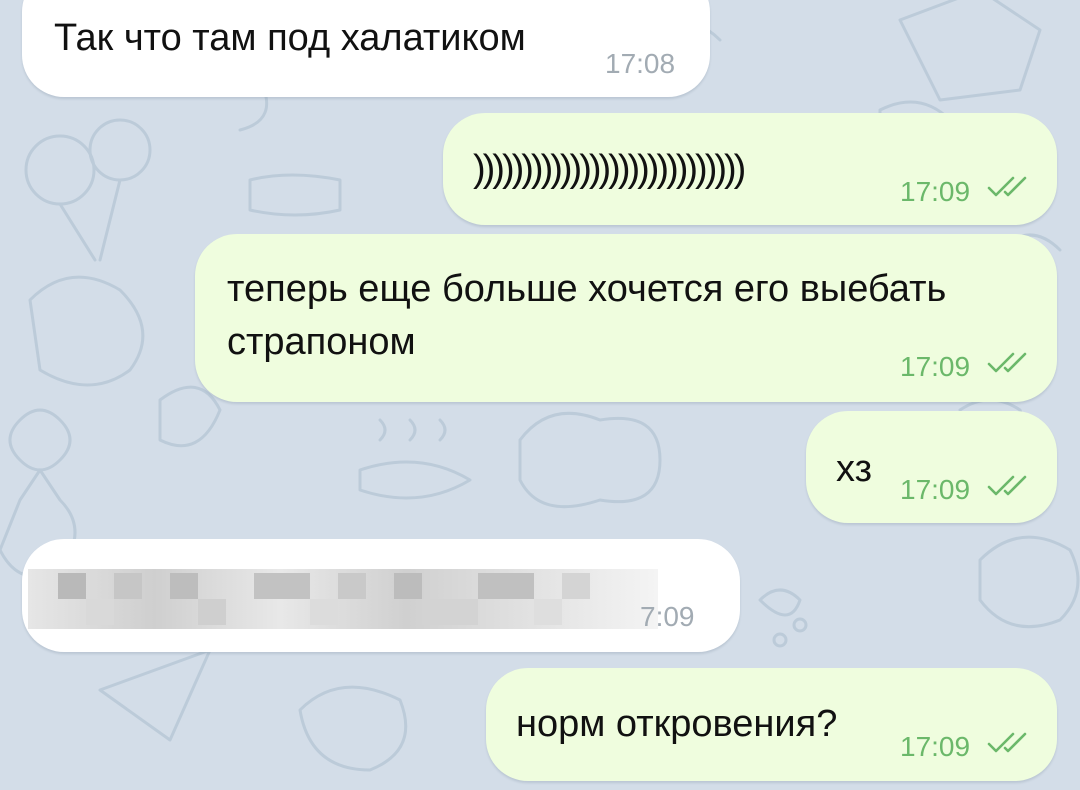 This screenshot has width=1080, height=790. I want to click on message-bubble-incoming: Так что там под халатиком 17:08, so click(366, 48).